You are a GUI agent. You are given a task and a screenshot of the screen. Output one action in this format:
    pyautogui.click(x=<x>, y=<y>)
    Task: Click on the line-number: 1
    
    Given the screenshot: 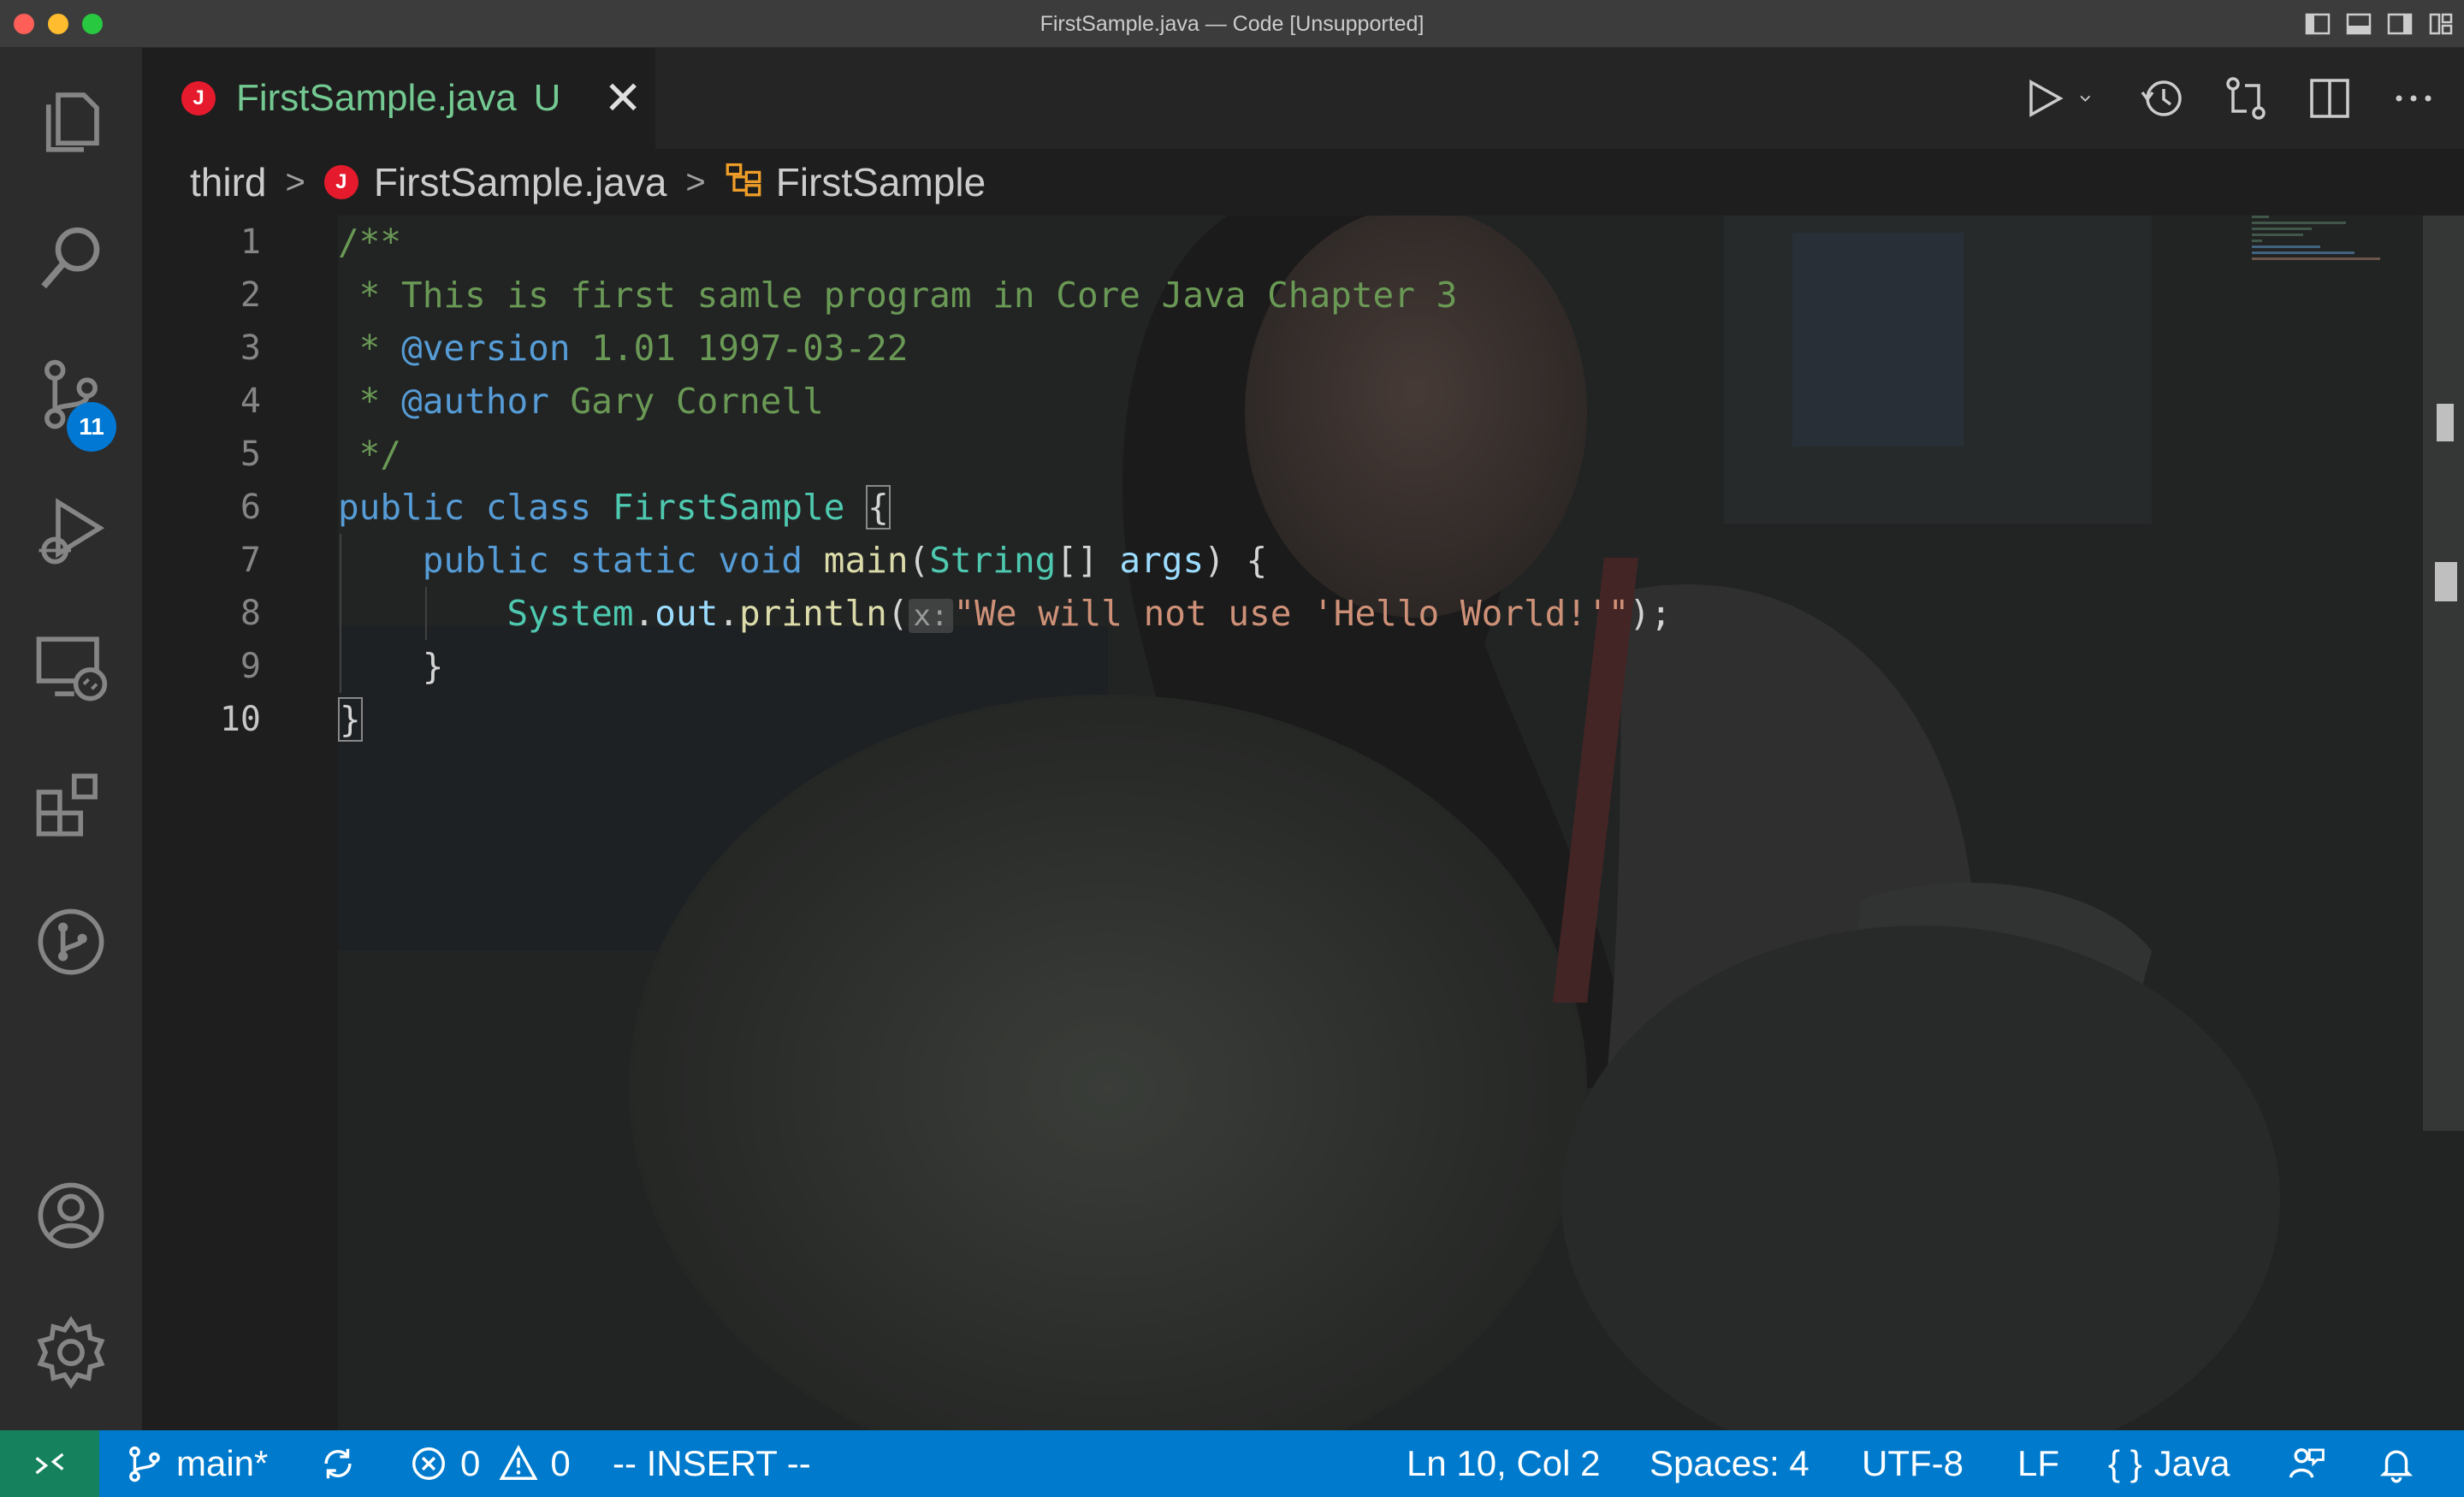 What is the action you would take?
    pyautogui.click(x=250, y=242)
    